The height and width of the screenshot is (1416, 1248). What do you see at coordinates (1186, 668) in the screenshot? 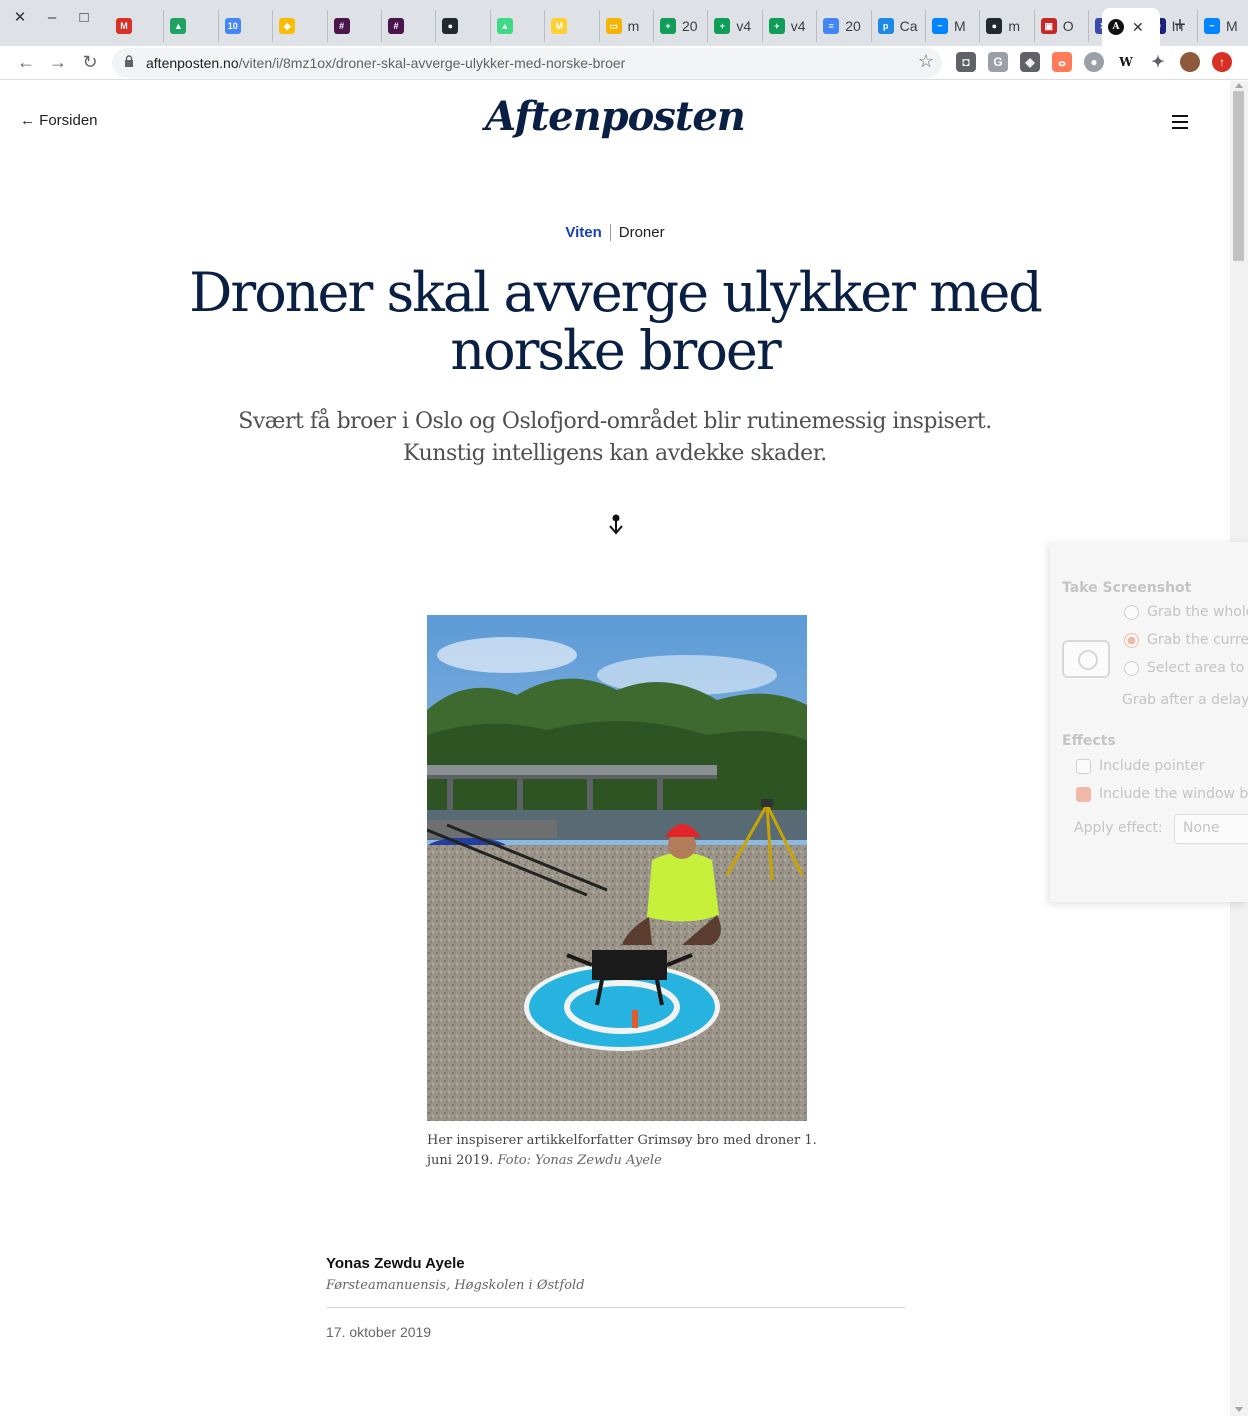
I see `option-select-area: Select area to g` at bounding box center [1186, 668].